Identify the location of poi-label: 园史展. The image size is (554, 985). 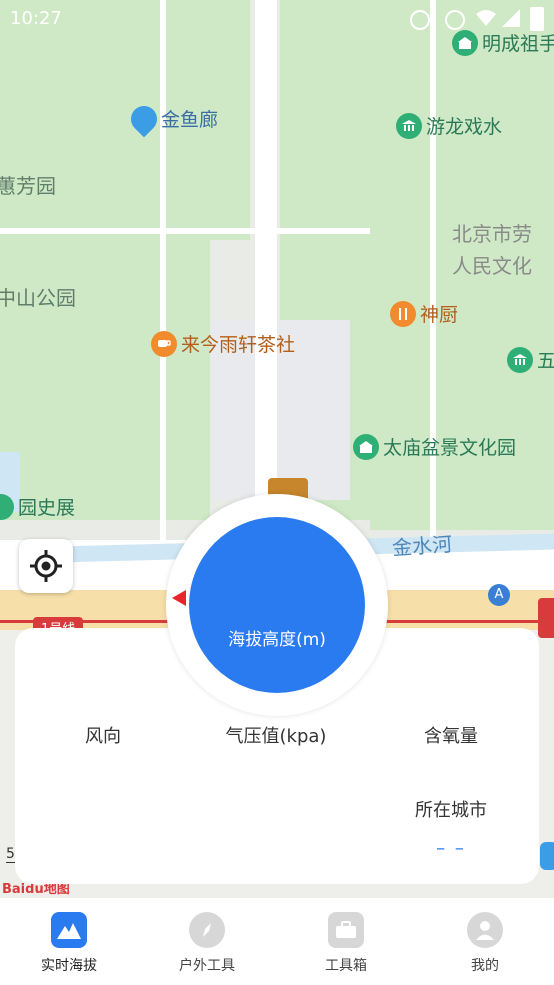
(47, 508).